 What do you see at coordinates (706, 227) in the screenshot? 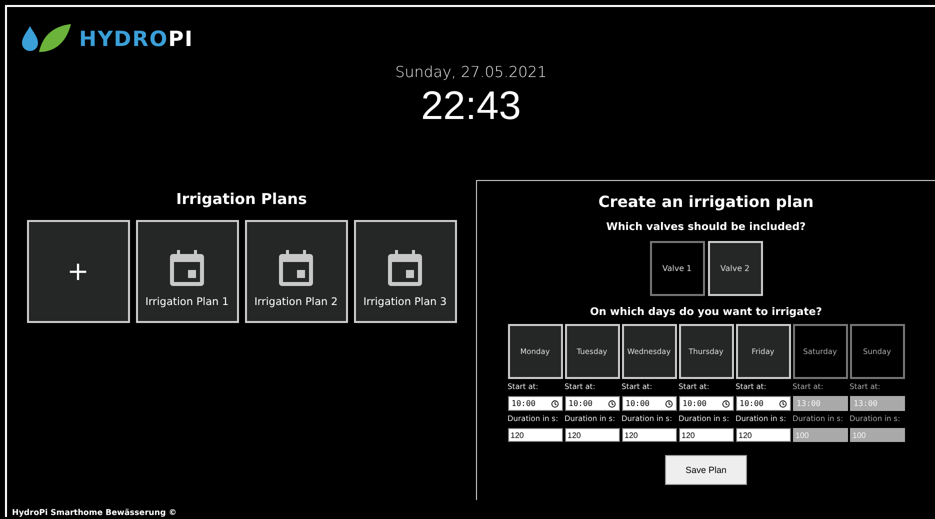
I see `question-text: Which valves should be included?` at bounding box center [706, 227].